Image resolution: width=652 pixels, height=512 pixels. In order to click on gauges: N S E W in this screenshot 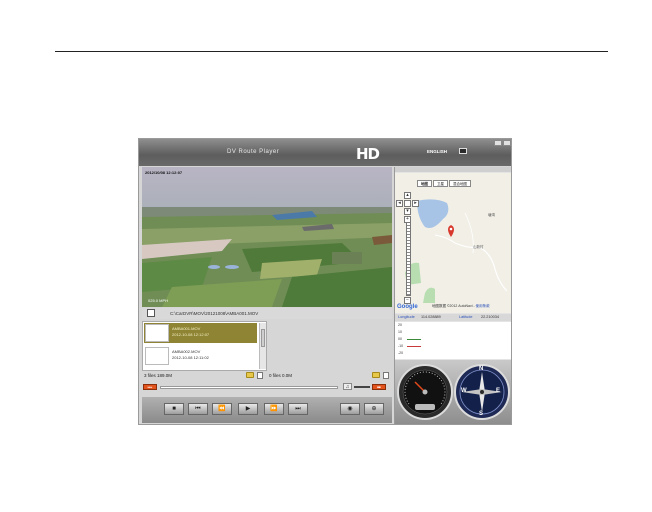, I will do `click(453, 392)`.